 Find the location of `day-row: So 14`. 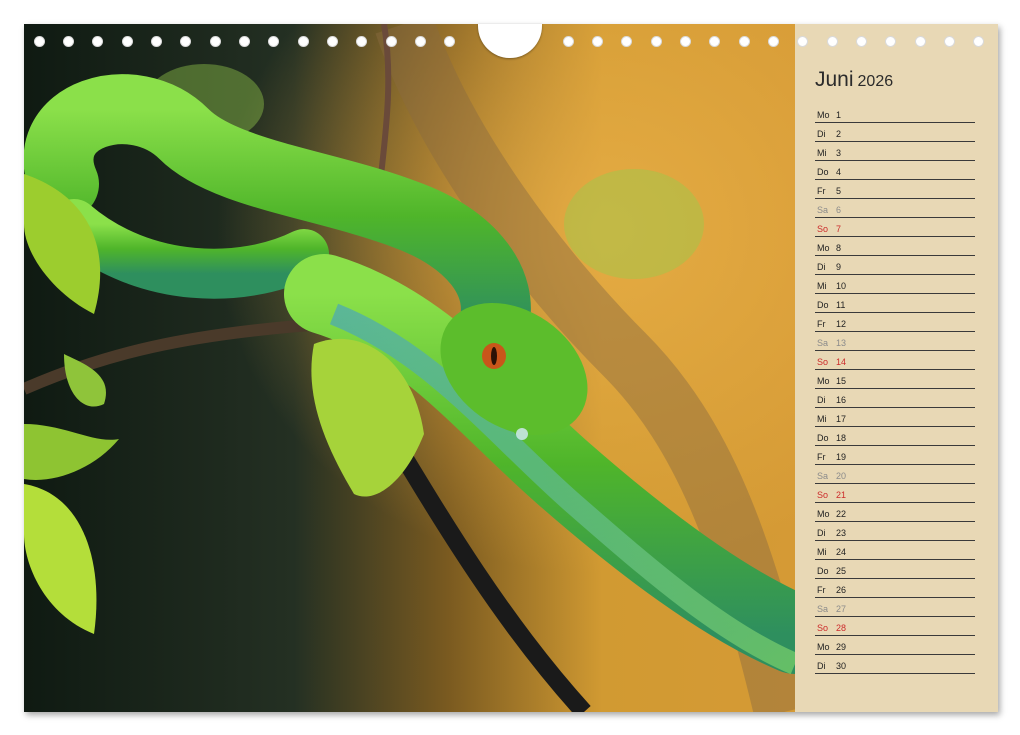

day-row: So 14 is located at coordinates (895, 360).